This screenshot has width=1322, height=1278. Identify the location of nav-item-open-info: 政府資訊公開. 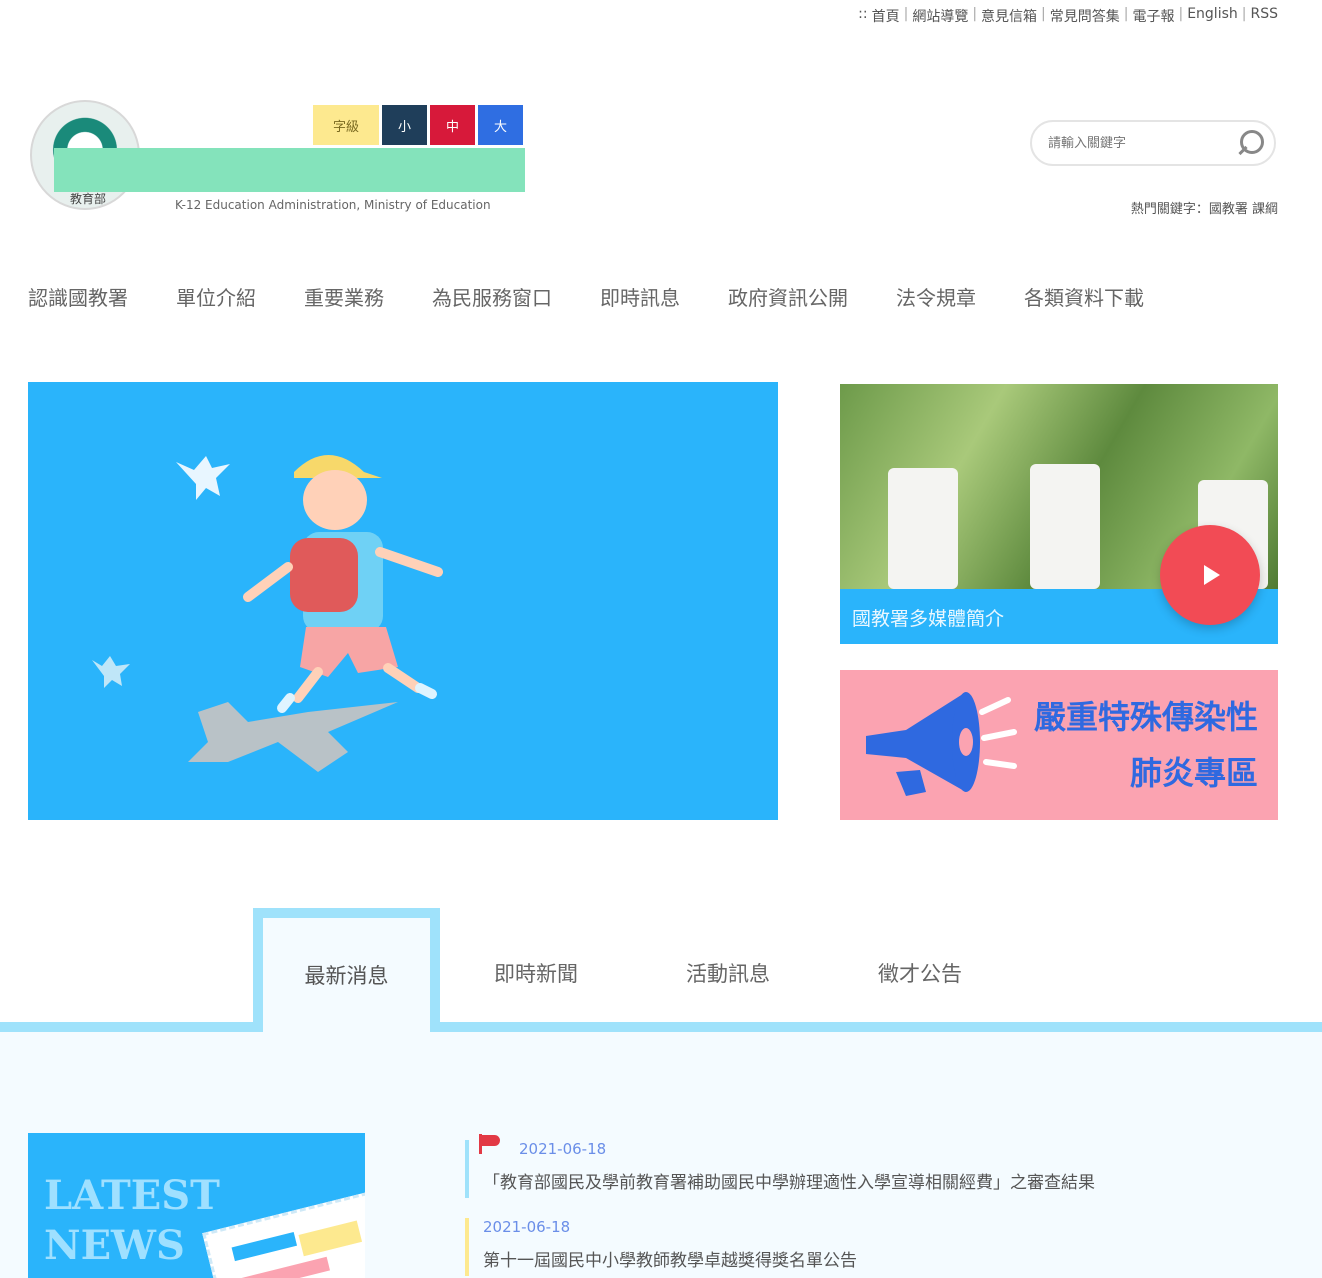
(788, 296).